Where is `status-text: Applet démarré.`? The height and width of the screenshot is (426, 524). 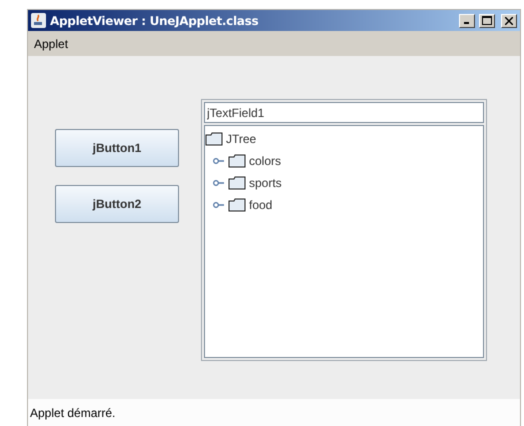 status-text: Applet démarré. is located at coordinates (73, 413).